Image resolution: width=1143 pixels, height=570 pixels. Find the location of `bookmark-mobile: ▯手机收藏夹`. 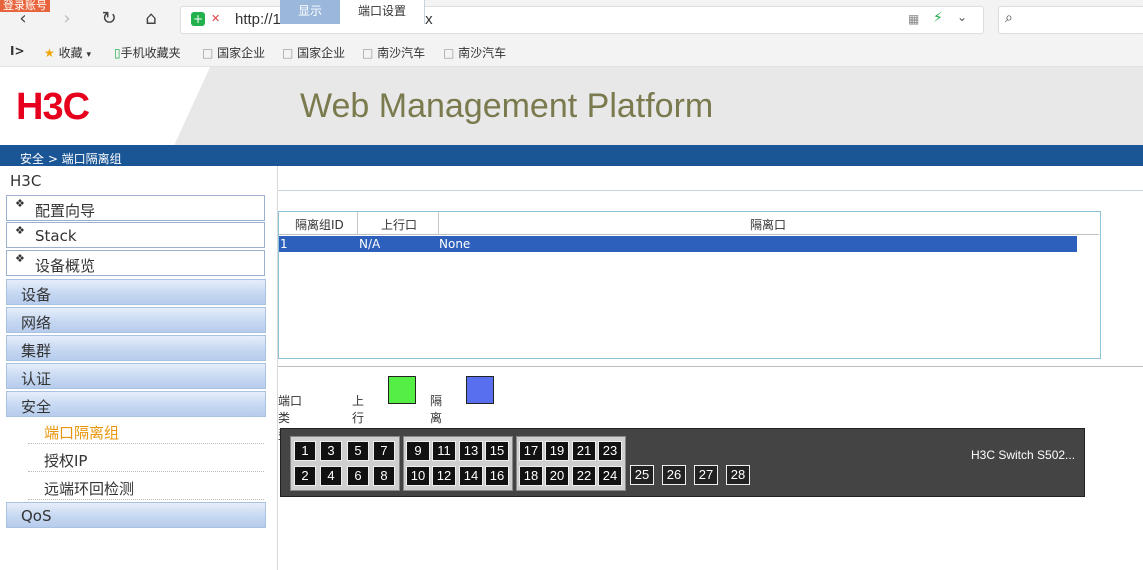

bookmark-mobile: ▯手机收藏夹 is located at coordinates (147, 52).